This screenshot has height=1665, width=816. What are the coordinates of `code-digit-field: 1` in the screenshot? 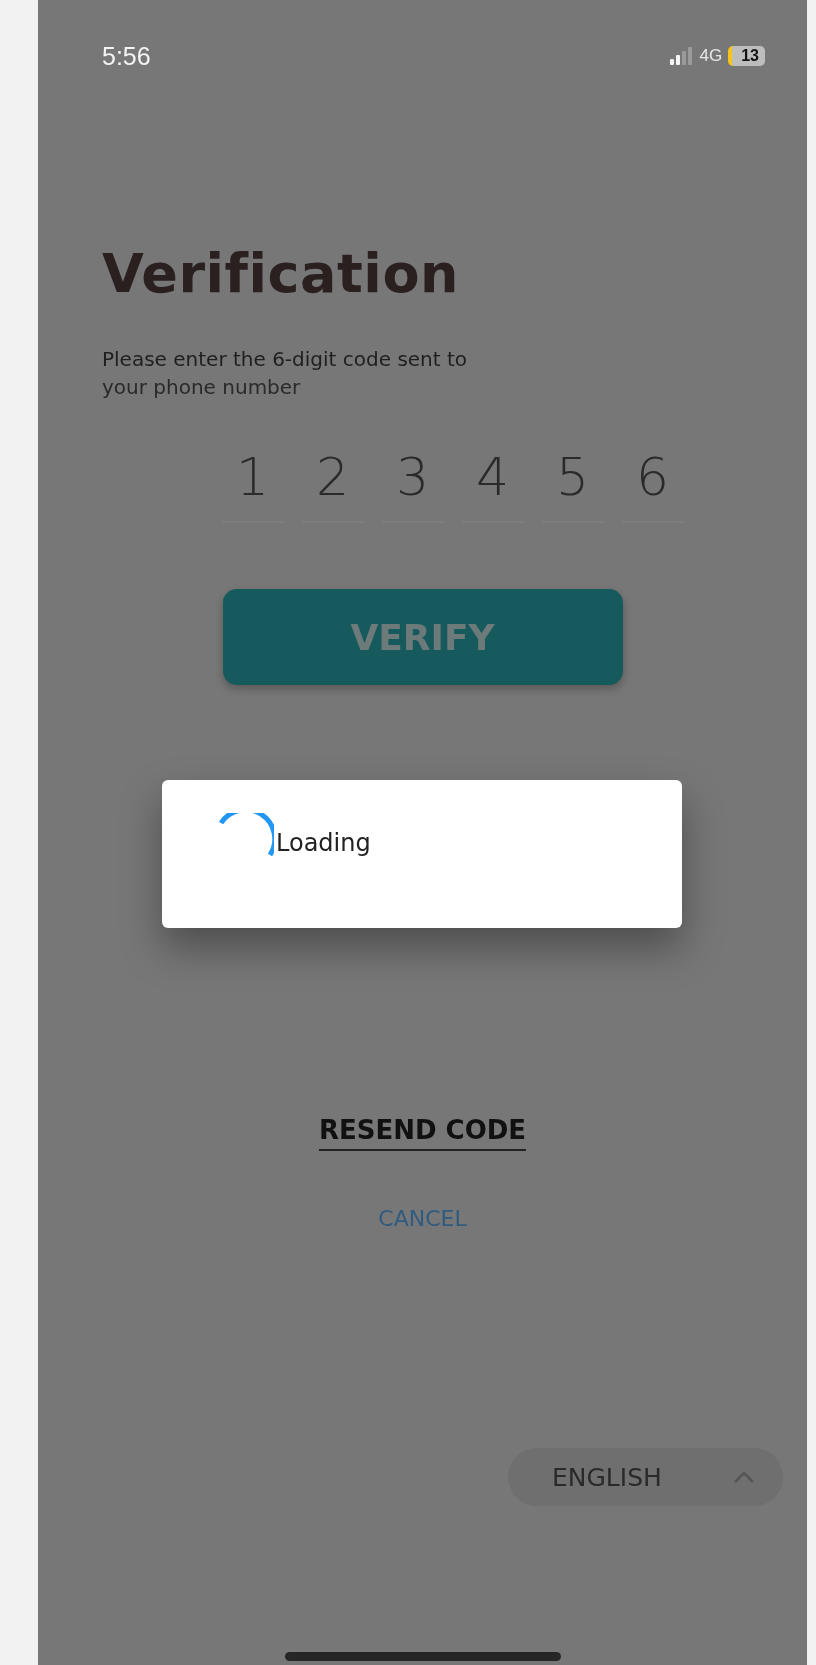 It's located at (252, 485).